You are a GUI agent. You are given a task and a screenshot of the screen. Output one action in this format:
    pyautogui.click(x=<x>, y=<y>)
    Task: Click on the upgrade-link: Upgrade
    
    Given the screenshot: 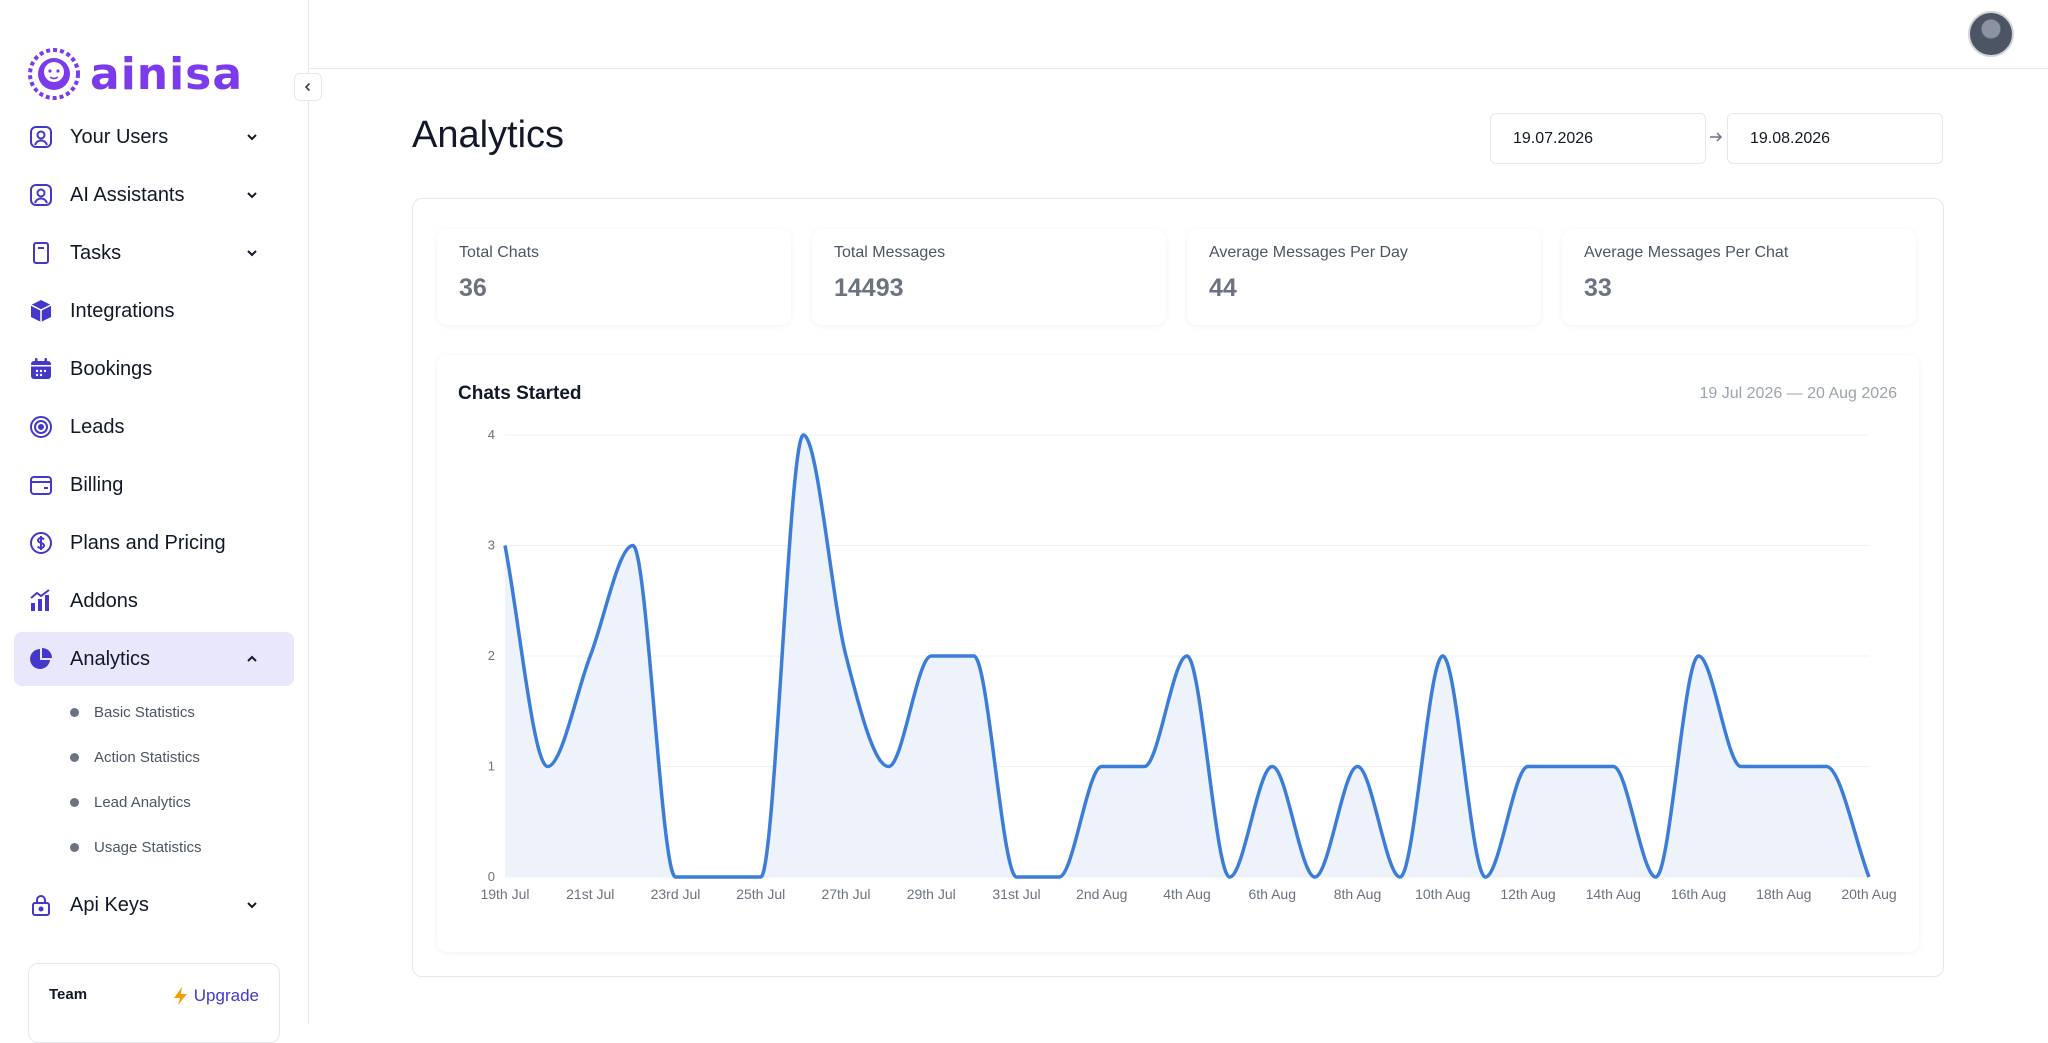 What is the action you would take?
    pyautogui.click(x=215, y=996)
    